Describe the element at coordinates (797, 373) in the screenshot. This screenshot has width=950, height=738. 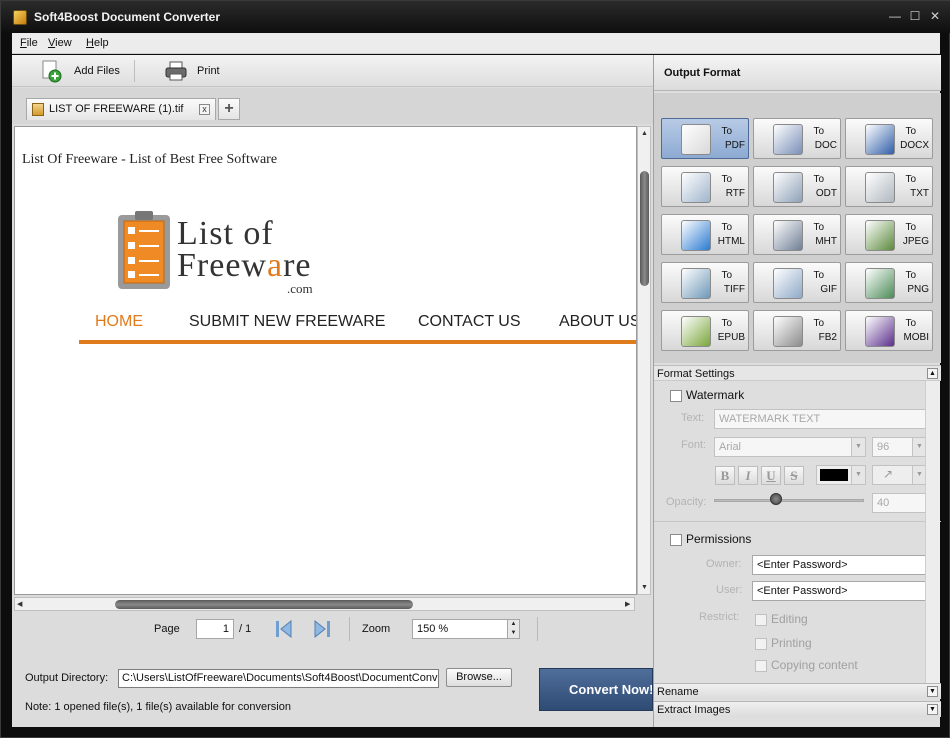
I see `format-settings-header: Format Settings ▲` at that location.